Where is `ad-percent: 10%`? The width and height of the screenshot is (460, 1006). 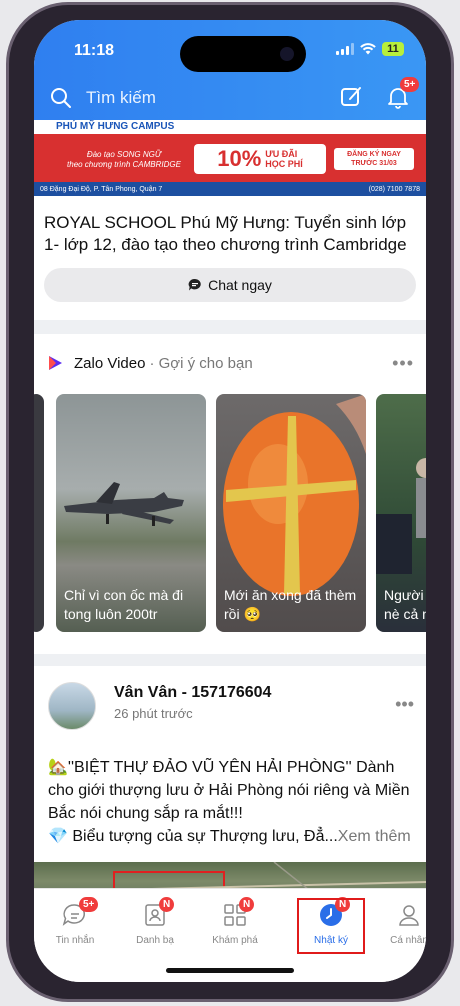
ad-percent: 10% is located at coordinates (239, 158).